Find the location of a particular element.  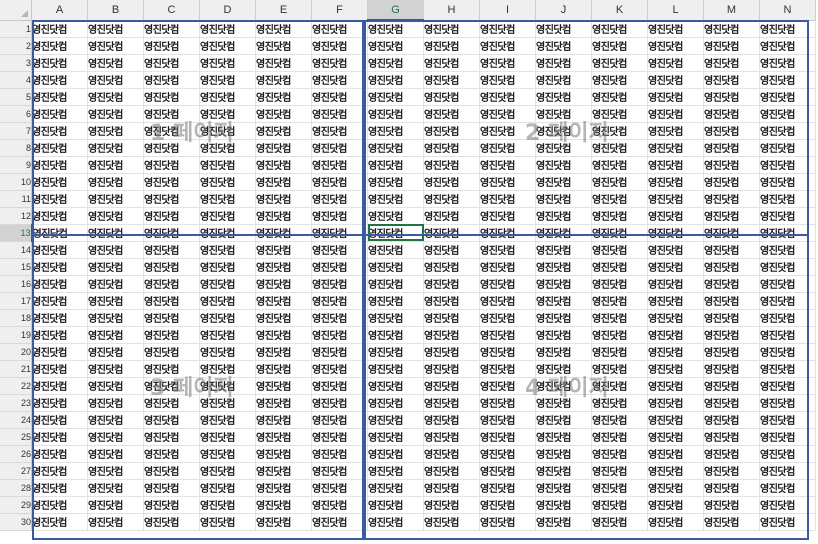

cell-b22: 영진닷컴 is located at coordinates (115, 386).